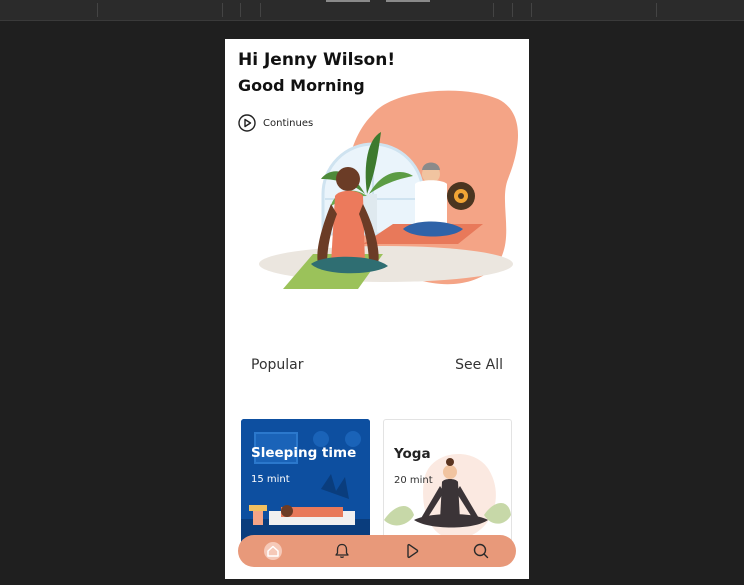 This screenshot has height=585, width=744. I want to click on nav-play, so click(412, 551).